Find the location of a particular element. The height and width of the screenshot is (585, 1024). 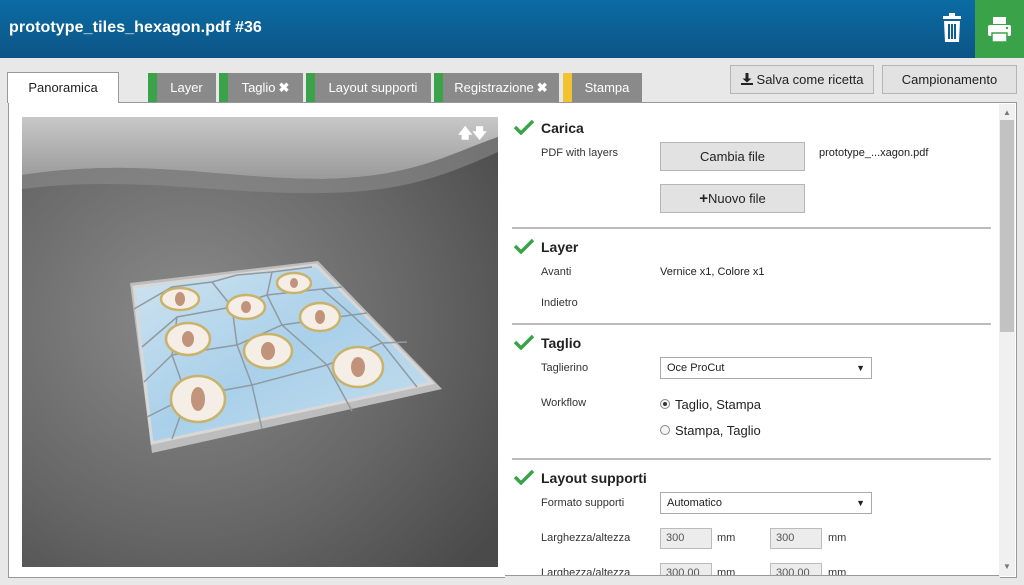

panel-border is located at coordinates (752, 575).